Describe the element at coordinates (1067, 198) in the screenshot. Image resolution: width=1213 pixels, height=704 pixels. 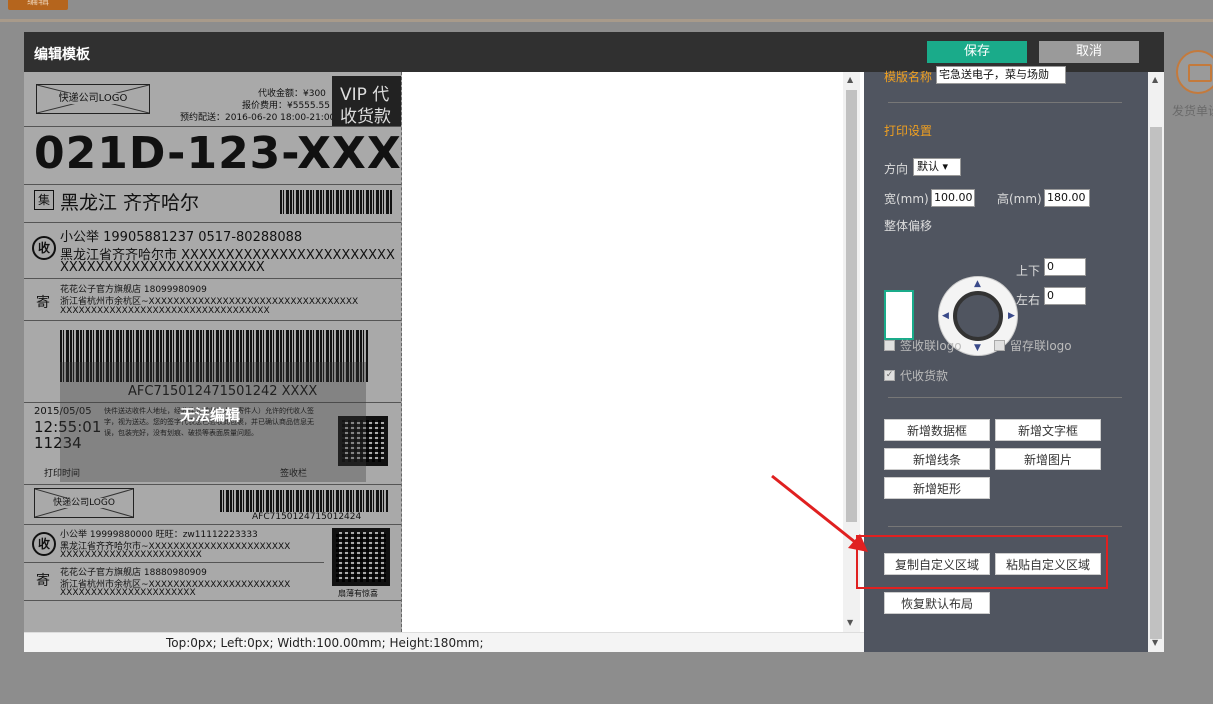
I see `height-input: 180.00` at that location.